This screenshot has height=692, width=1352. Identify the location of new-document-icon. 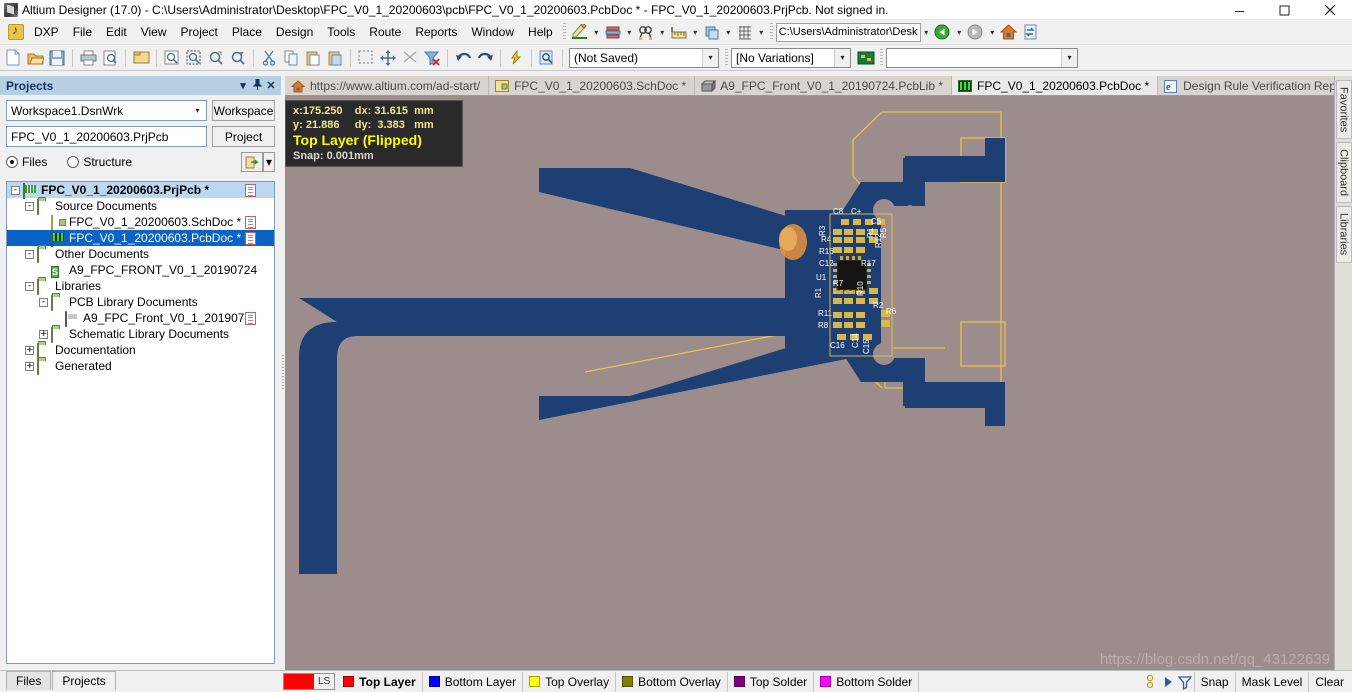
(13, 57).